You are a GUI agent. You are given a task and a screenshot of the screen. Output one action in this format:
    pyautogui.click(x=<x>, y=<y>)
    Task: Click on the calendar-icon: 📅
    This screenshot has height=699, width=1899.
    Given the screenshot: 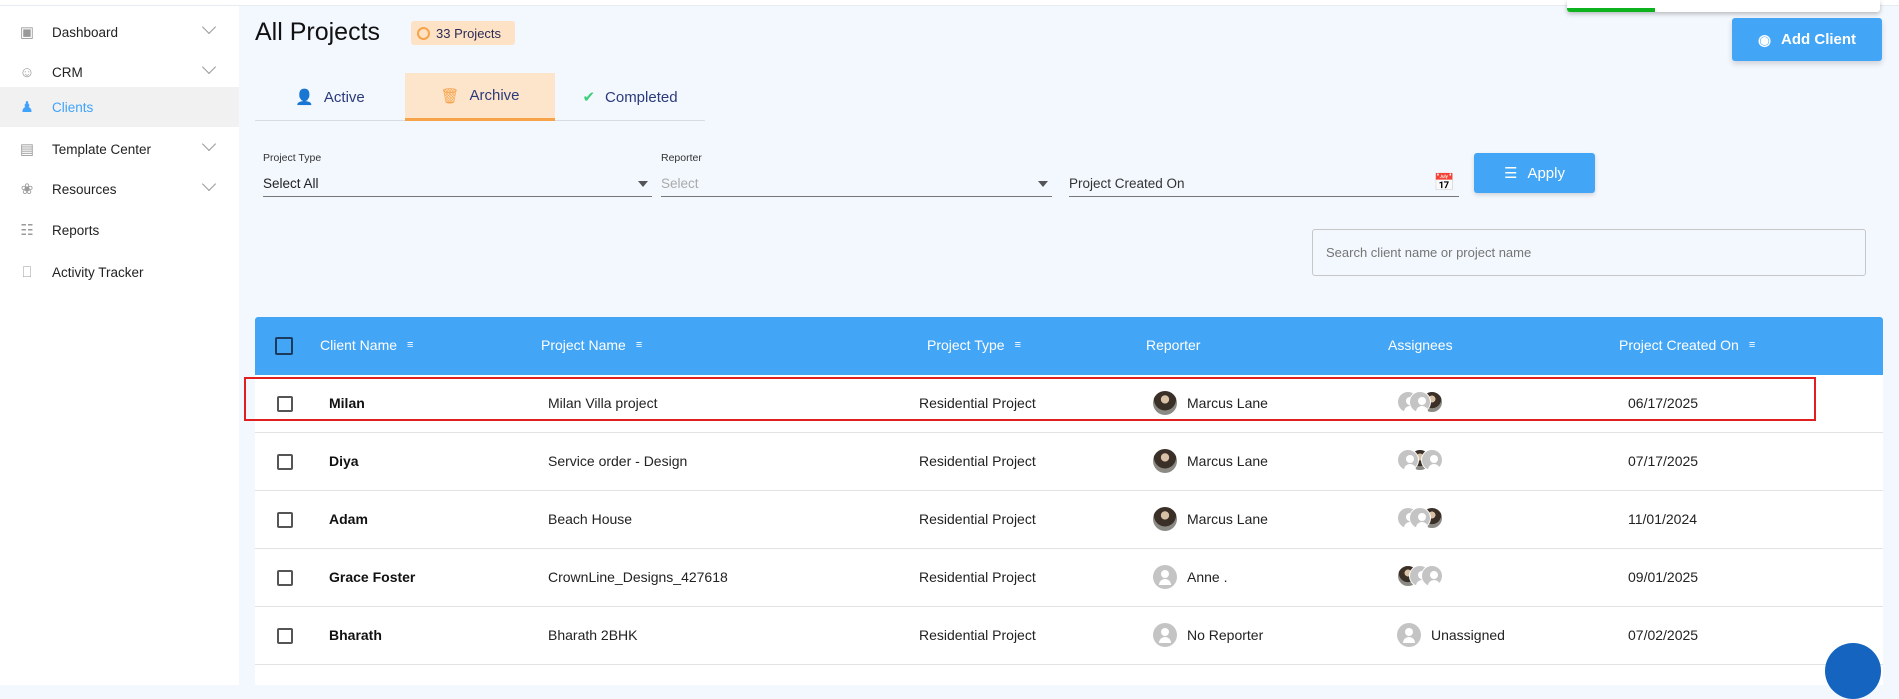 What is the action you would take?
    pyautogui.click(x=1444, y=183)
    